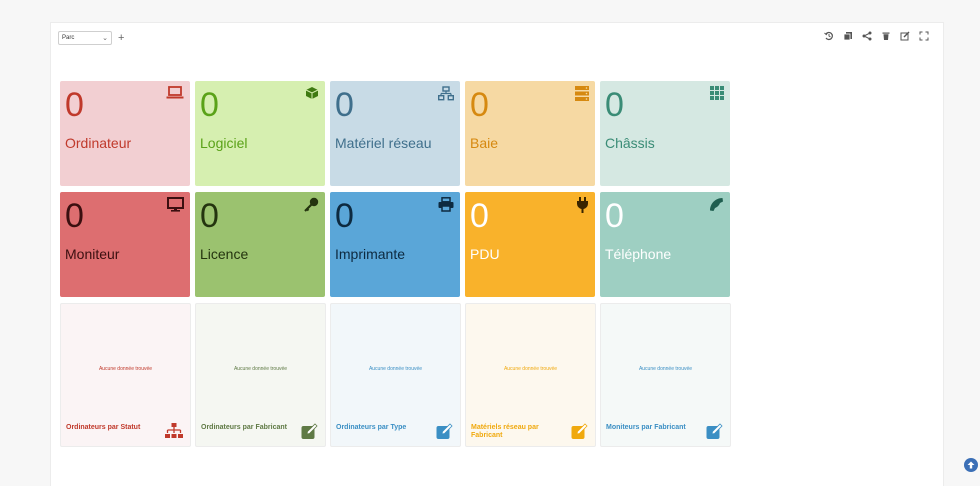 The width and height of the screenshot is (980, 486). Describe the element at coordinates (505, 431) in the screenshot. I see `graph-title: Matériels réseau par Fabricant` at that location.